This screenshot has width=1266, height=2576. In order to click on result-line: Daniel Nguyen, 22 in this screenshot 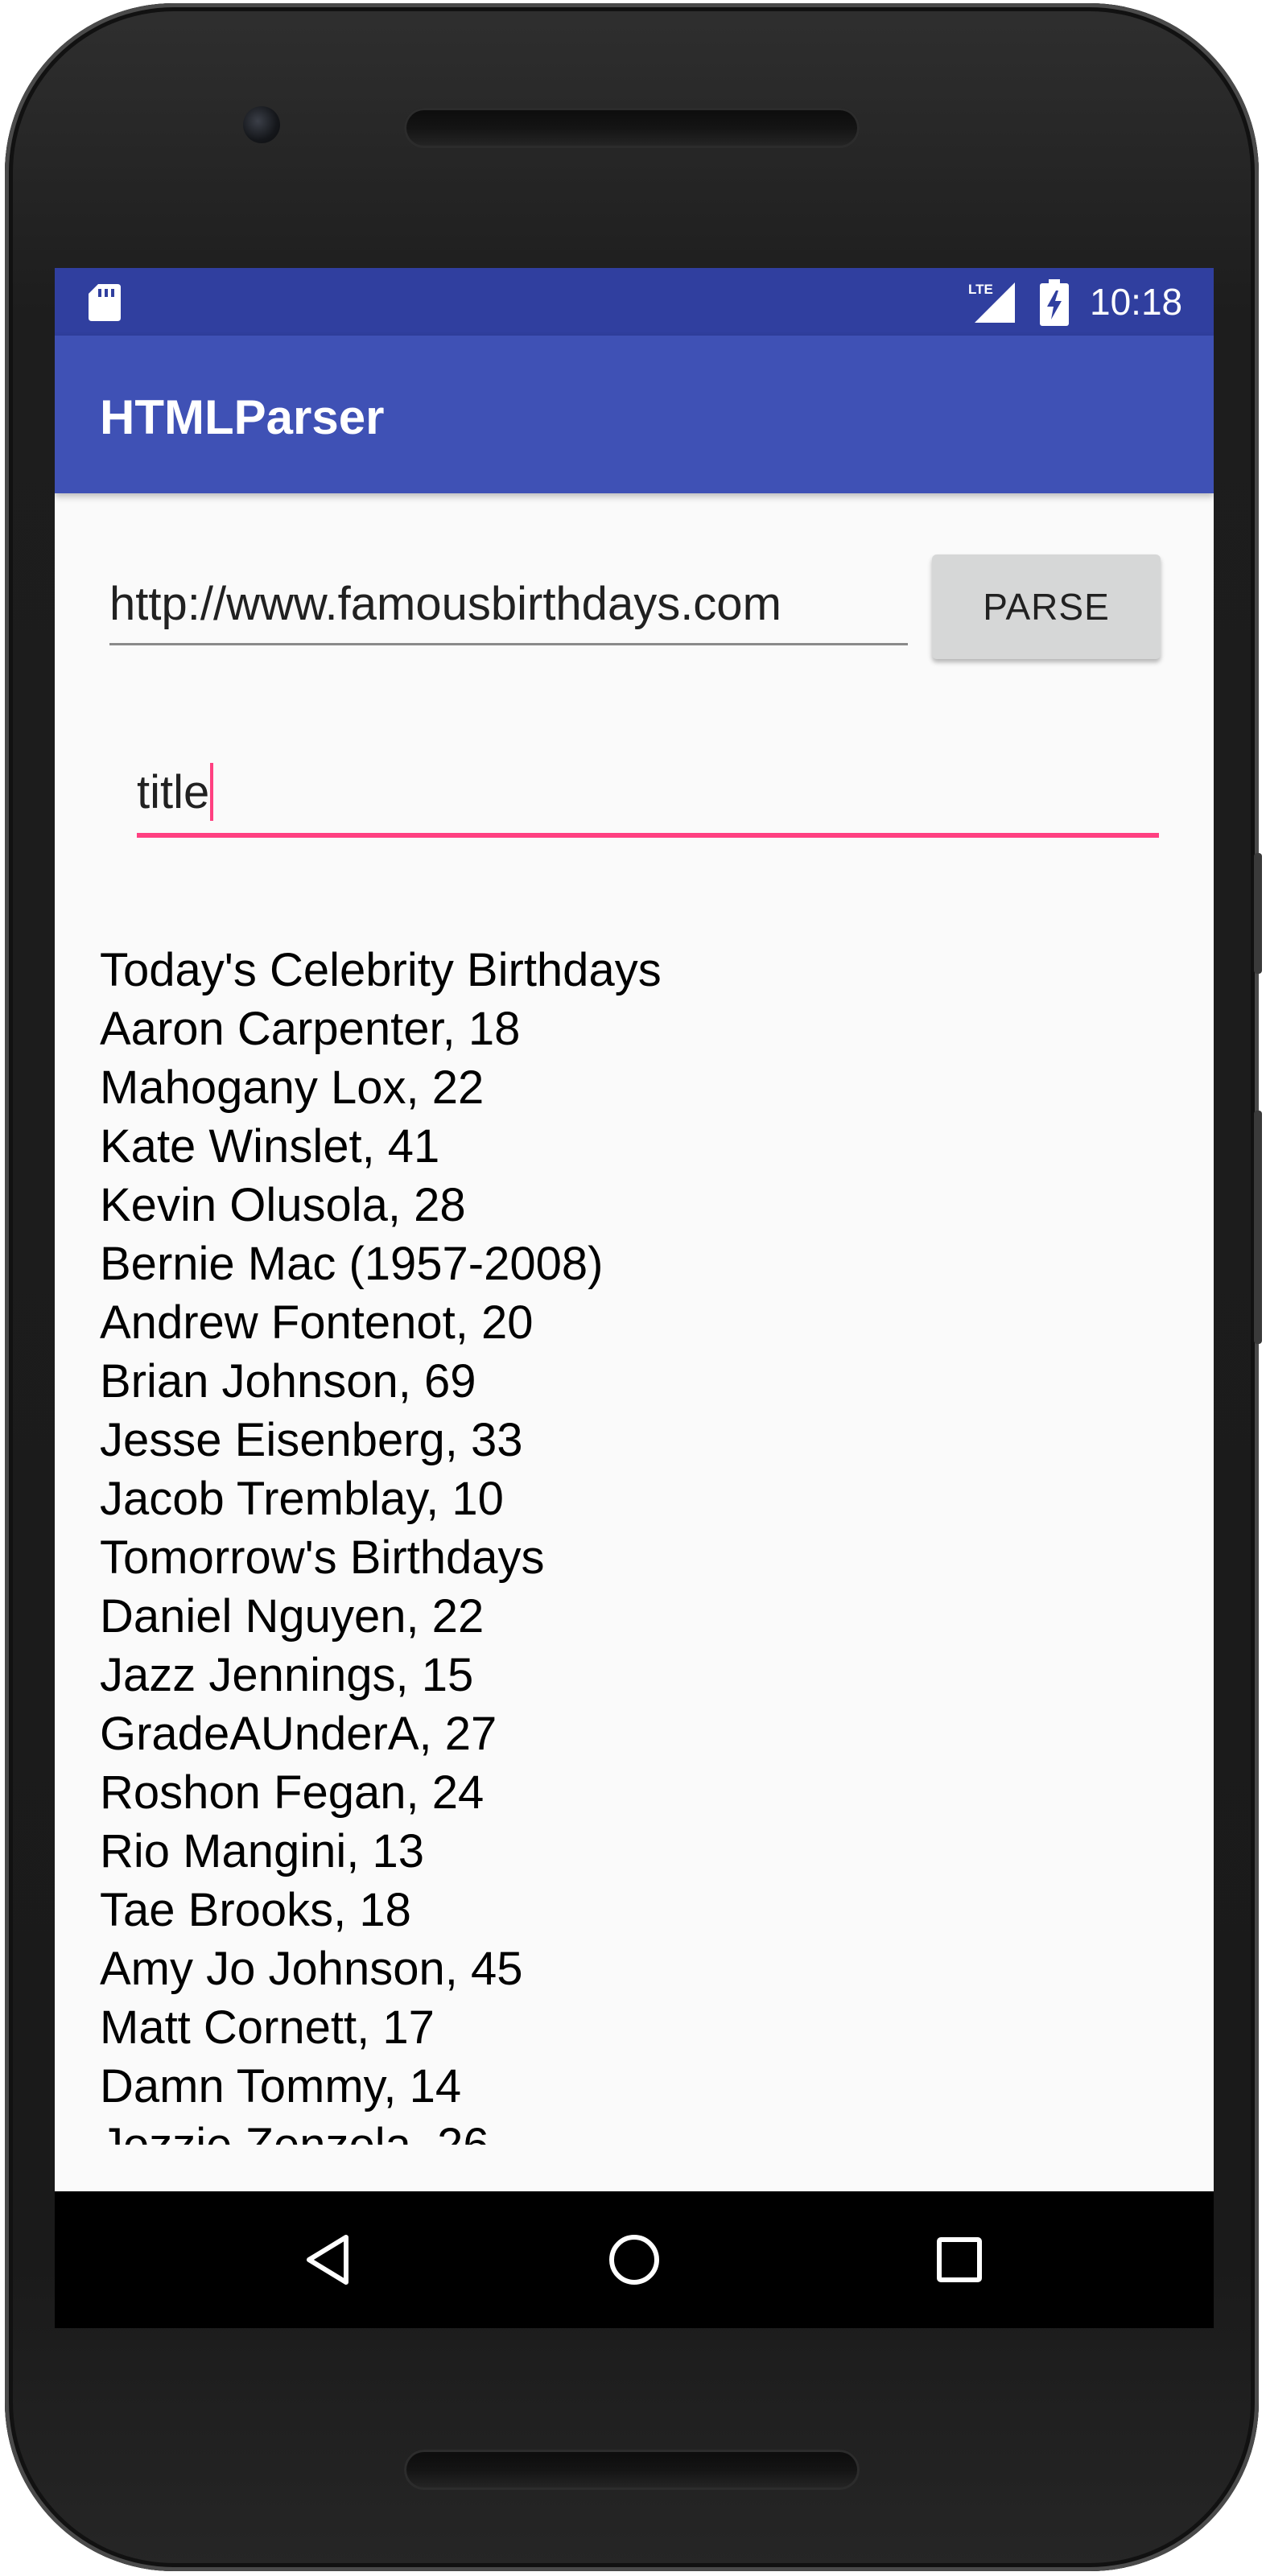, I will do `click(292, 1616)`.